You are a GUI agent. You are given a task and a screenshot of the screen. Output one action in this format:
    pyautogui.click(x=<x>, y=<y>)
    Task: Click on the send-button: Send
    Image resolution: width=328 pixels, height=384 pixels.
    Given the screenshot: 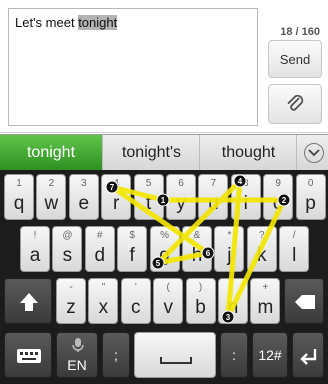 What is the action you would take?
    pyautogui.click(x=295, y=59)
    